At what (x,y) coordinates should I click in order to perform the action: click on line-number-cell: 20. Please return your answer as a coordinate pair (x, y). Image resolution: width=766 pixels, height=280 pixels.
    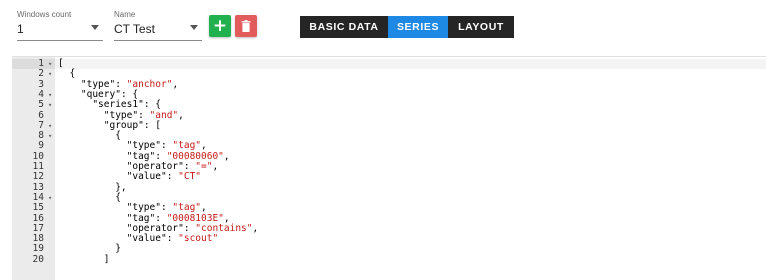
    Looking at the image, I should click on (33, 259).